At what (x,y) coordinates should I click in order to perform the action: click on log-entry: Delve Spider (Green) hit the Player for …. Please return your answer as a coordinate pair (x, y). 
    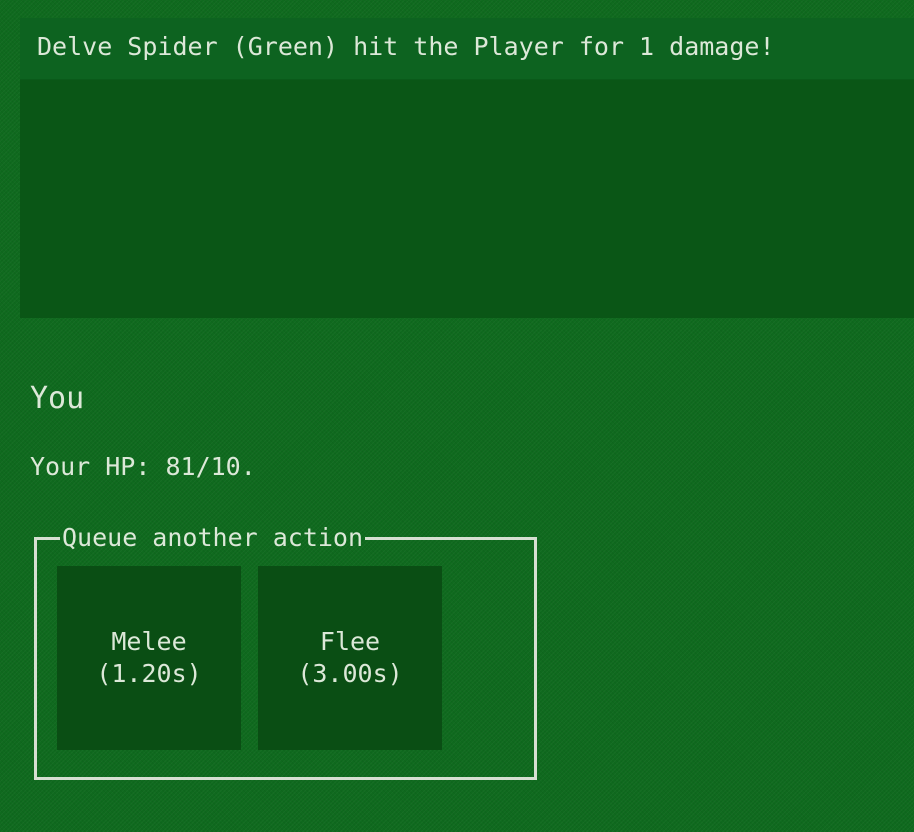
    Looking at the image, I should click on (467, 49).